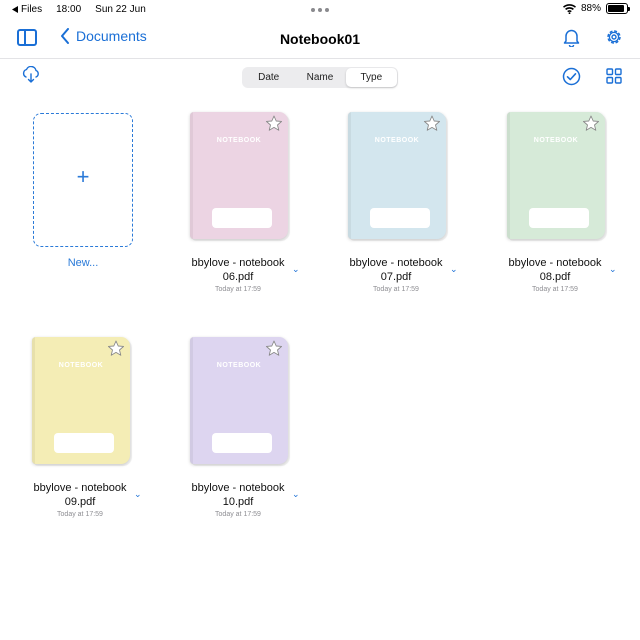 Image resolution: width=640 pixels, height=640 pixels. I want to click on file-name: bbylove - notebook 08.pdf, so click(555, 270).